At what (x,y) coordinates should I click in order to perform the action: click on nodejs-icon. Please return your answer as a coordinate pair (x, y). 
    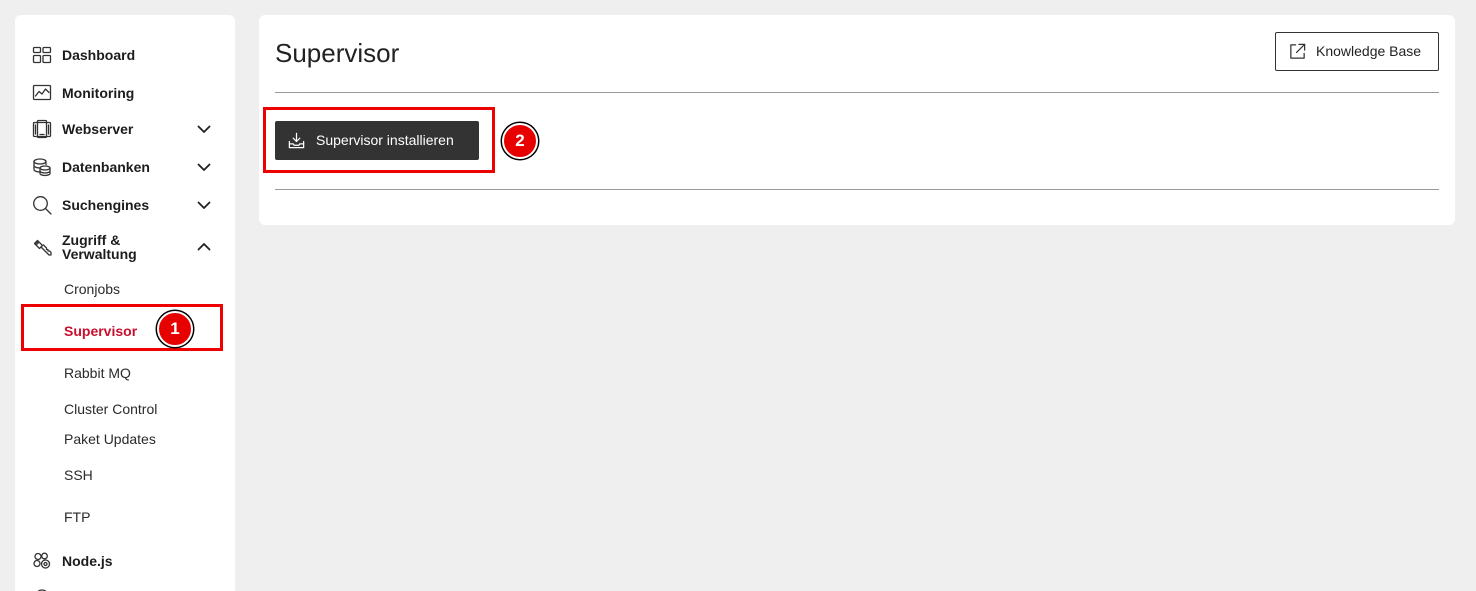
    Looking at the image, I should click on (42, 561).